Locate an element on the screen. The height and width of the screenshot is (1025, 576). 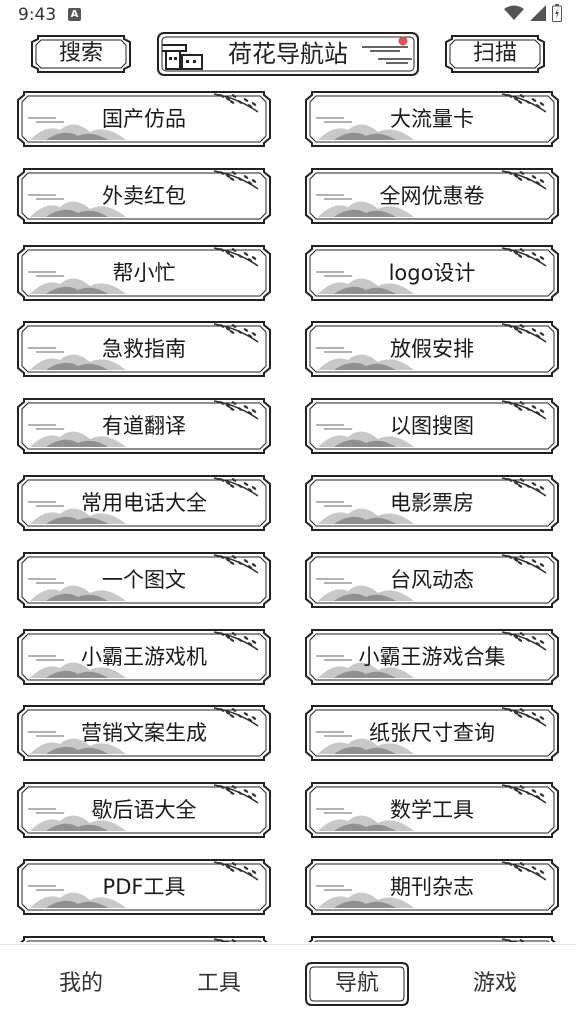
nav-card: PDF工具 is located at coordinates (144, 887).